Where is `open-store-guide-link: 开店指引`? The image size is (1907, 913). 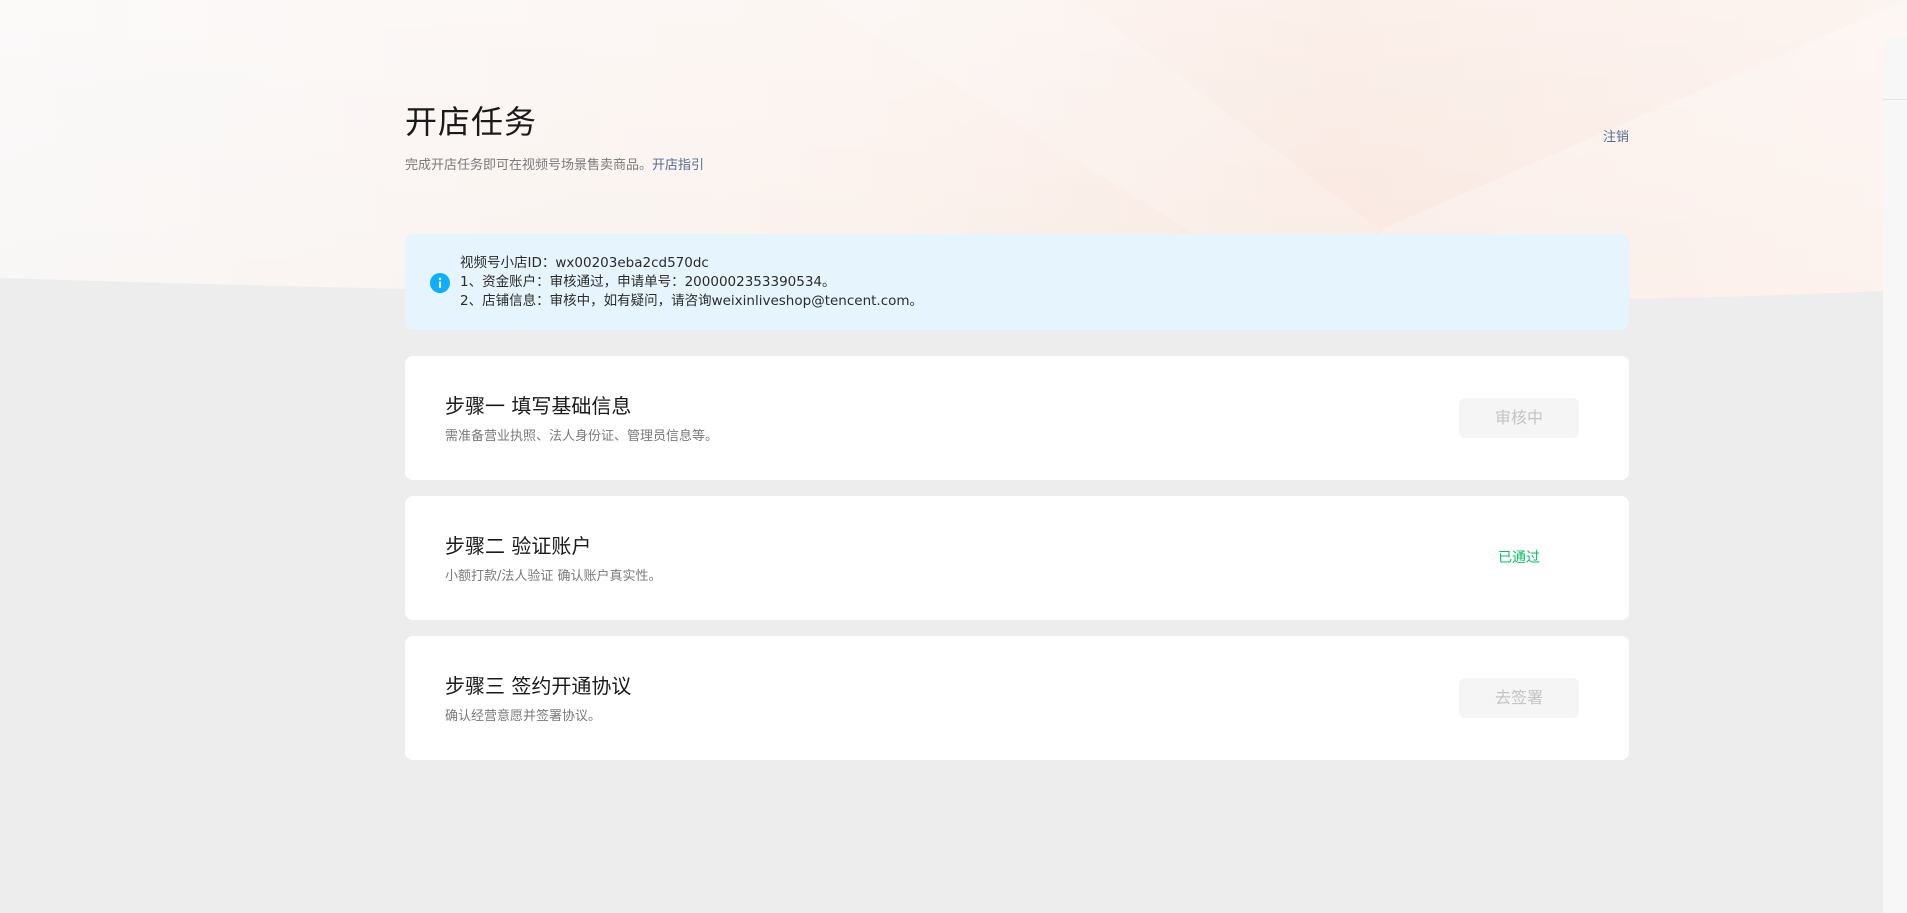
open-store-guide-link: 开店指引 is located at coordinates (678, 165).